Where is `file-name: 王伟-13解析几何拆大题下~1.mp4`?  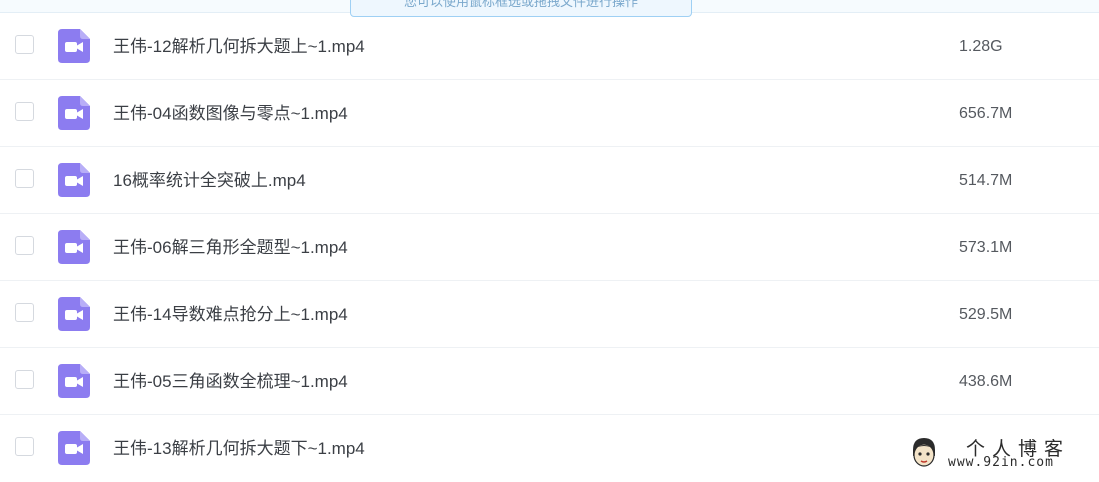
file-name: 王伟-13解析几何拆大题下~1.mp4 is located at coordinates (239, 448).